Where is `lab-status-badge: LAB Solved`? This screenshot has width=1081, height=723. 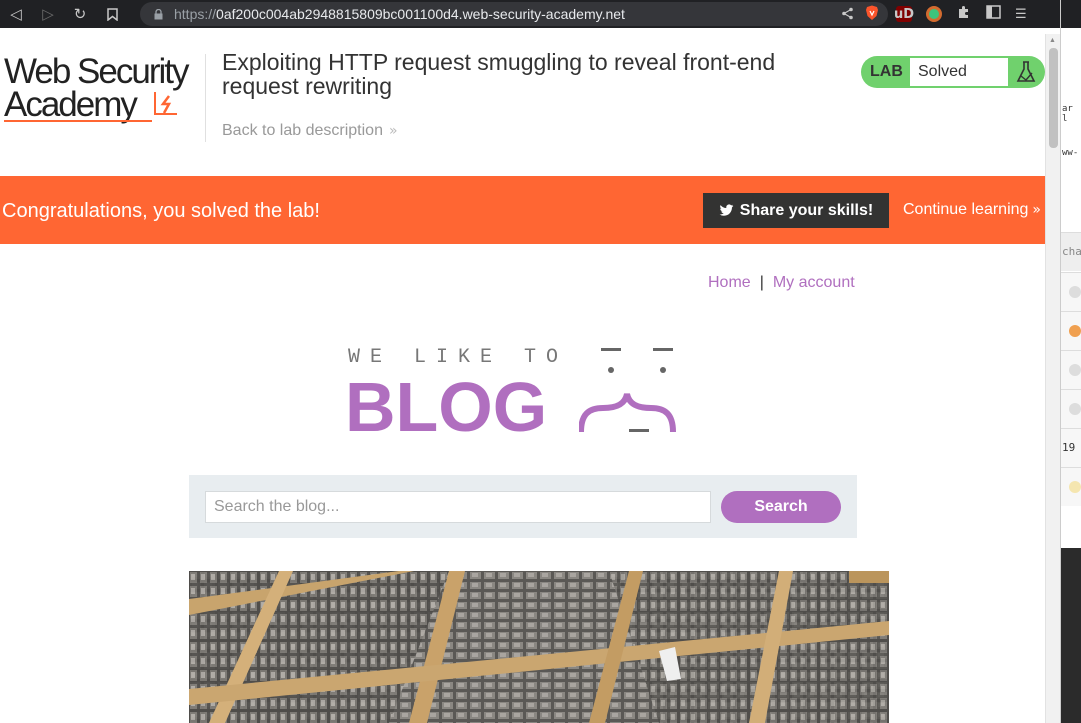 lab-status-badge: LAB Solved is located at coordinates (953, 72).